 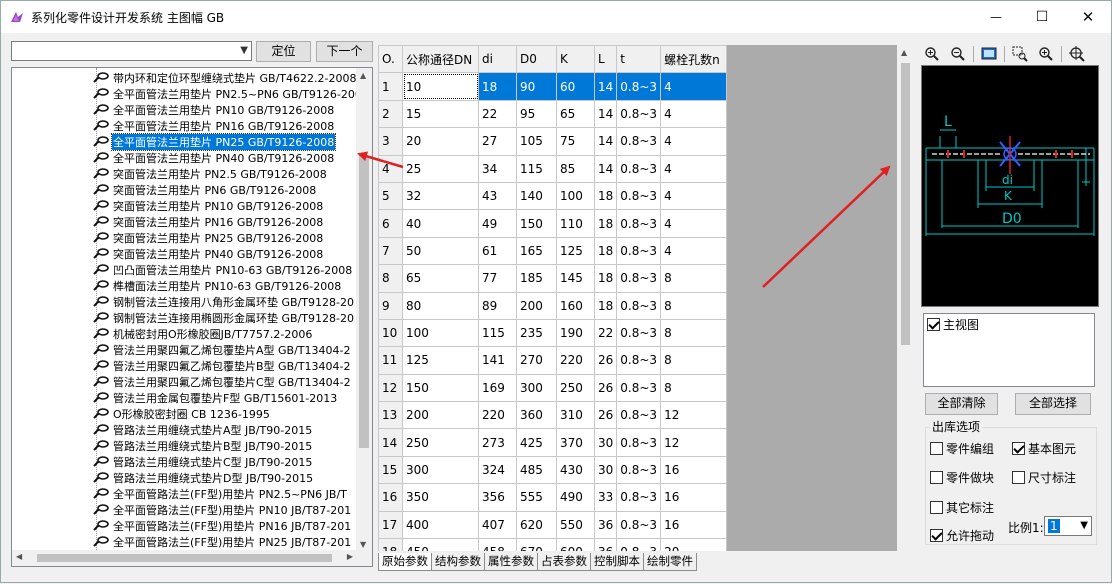 What do you see at coordinates (440, 141) in the screenshot?
I see `table-cell: 20` at bounding box center [440, 141].